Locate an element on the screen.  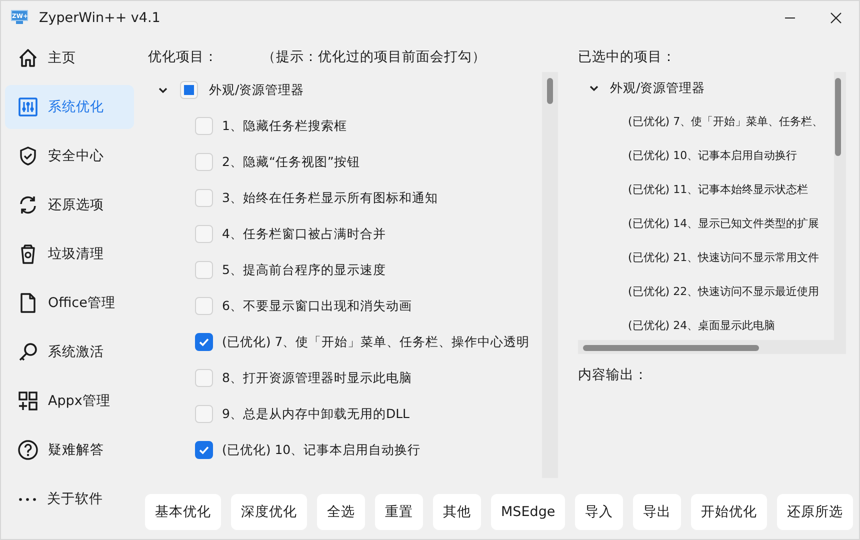
section-title: 内容输出： is located at coordinates (613, 375).